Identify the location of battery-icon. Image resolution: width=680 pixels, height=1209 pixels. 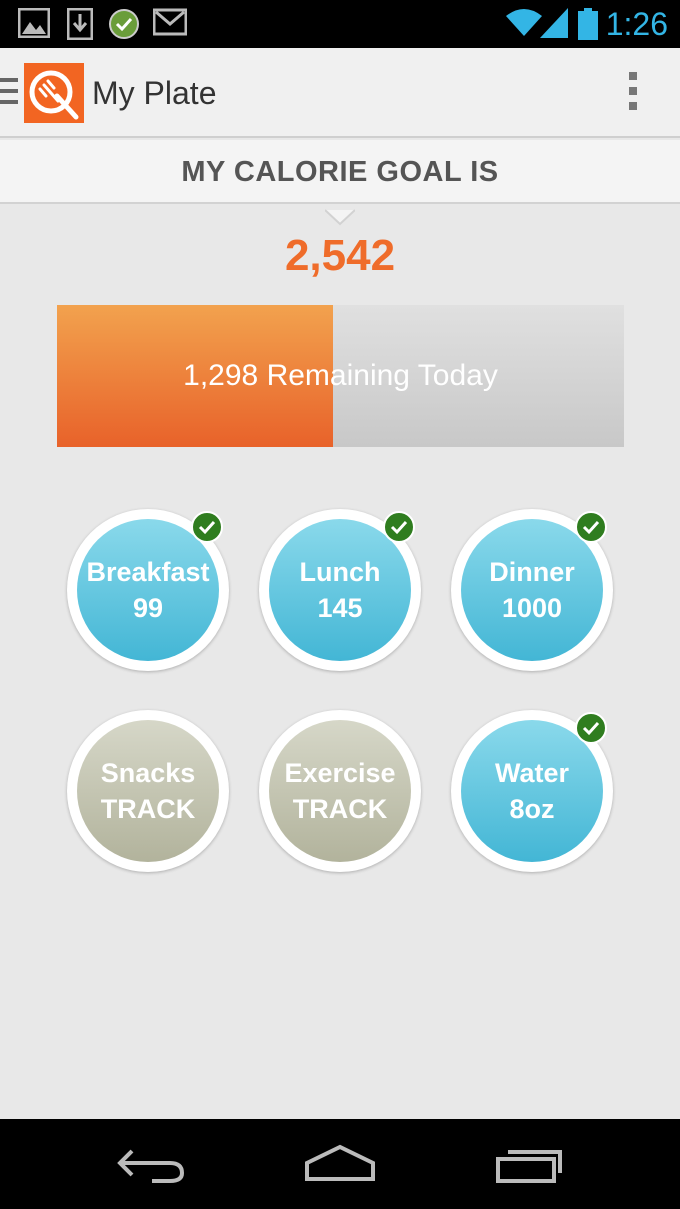
(588, 24).